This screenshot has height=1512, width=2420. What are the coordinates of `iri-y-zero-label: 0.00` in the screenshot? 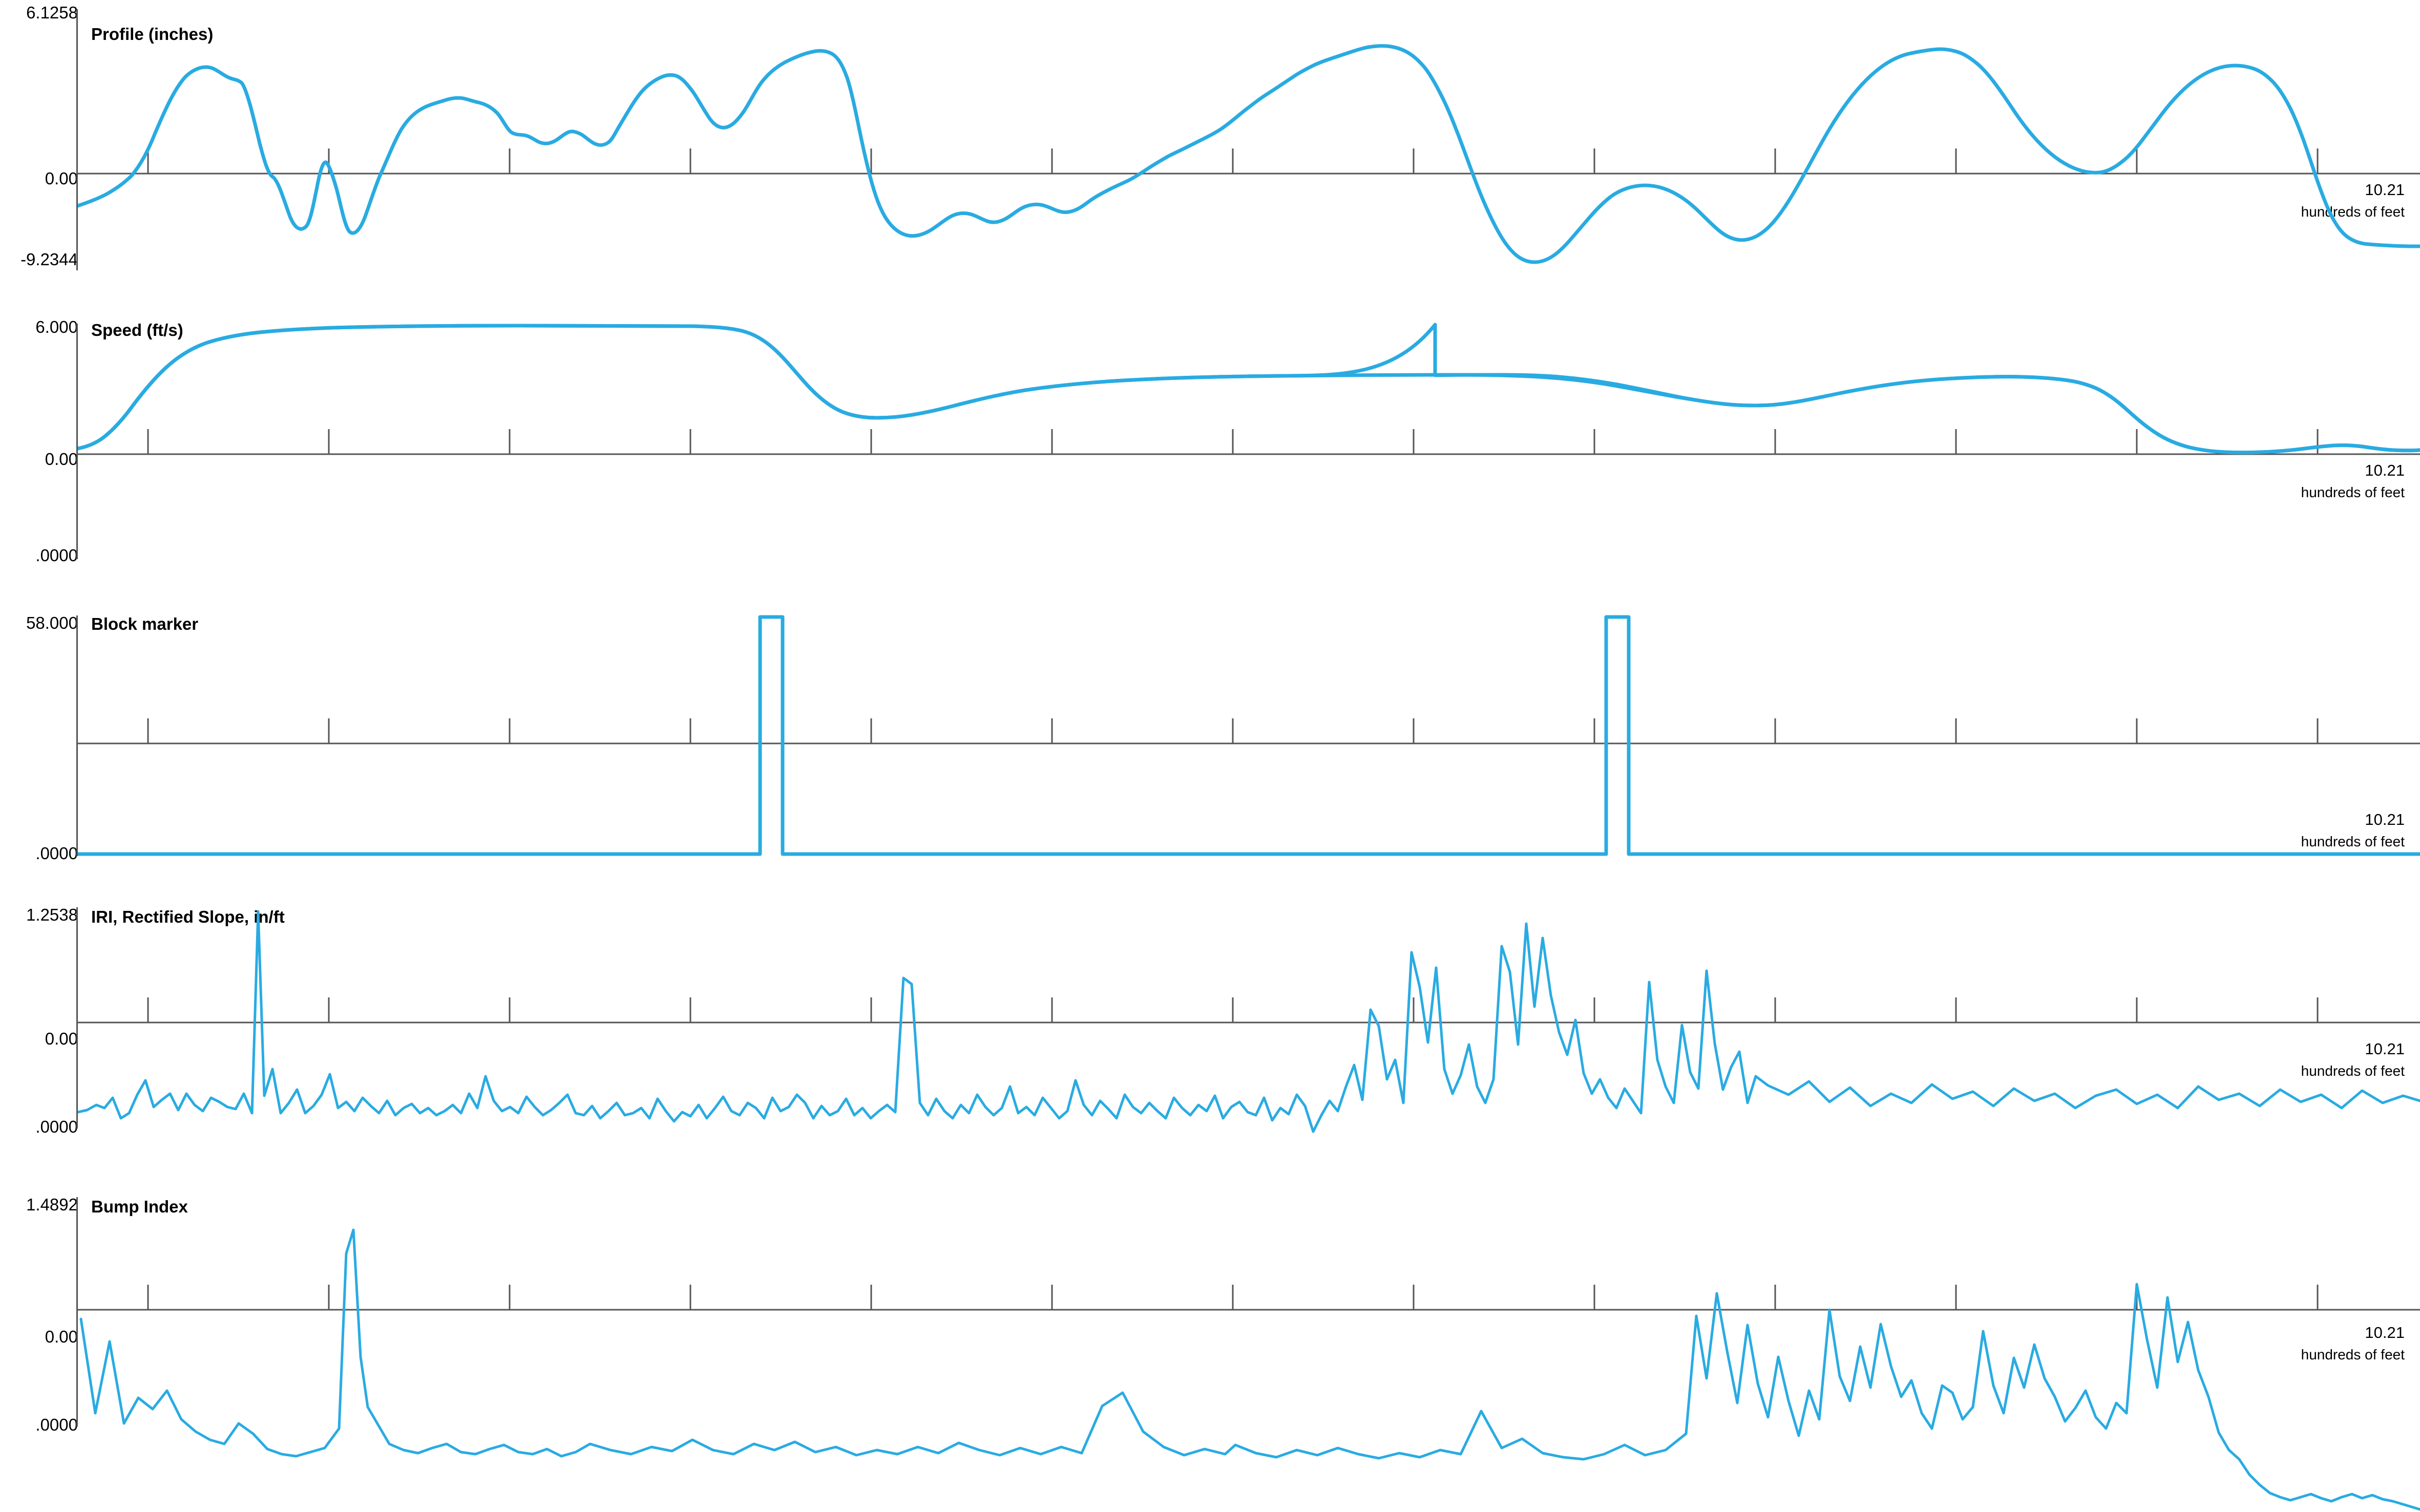 It's located at (61, 1038).